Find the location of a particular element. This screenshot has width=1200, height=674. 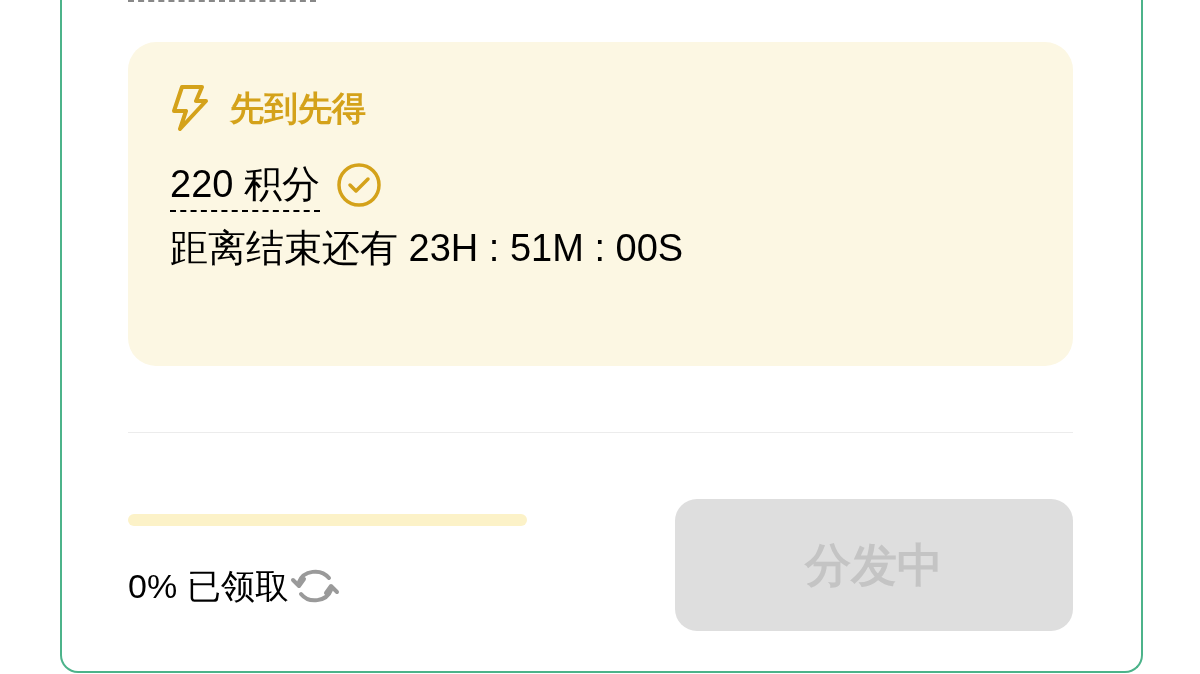

claimed-percentage: 0% 已领取 is located at coordinates (208, 586).